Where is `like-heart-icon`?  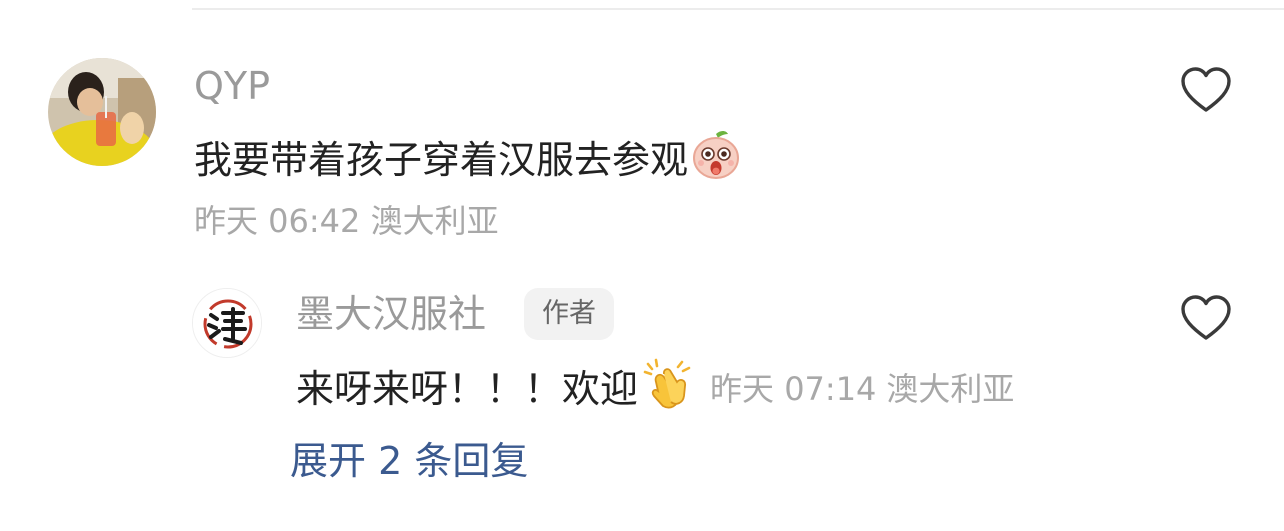 like-heart-icon is located at coordinates (1206, 90).